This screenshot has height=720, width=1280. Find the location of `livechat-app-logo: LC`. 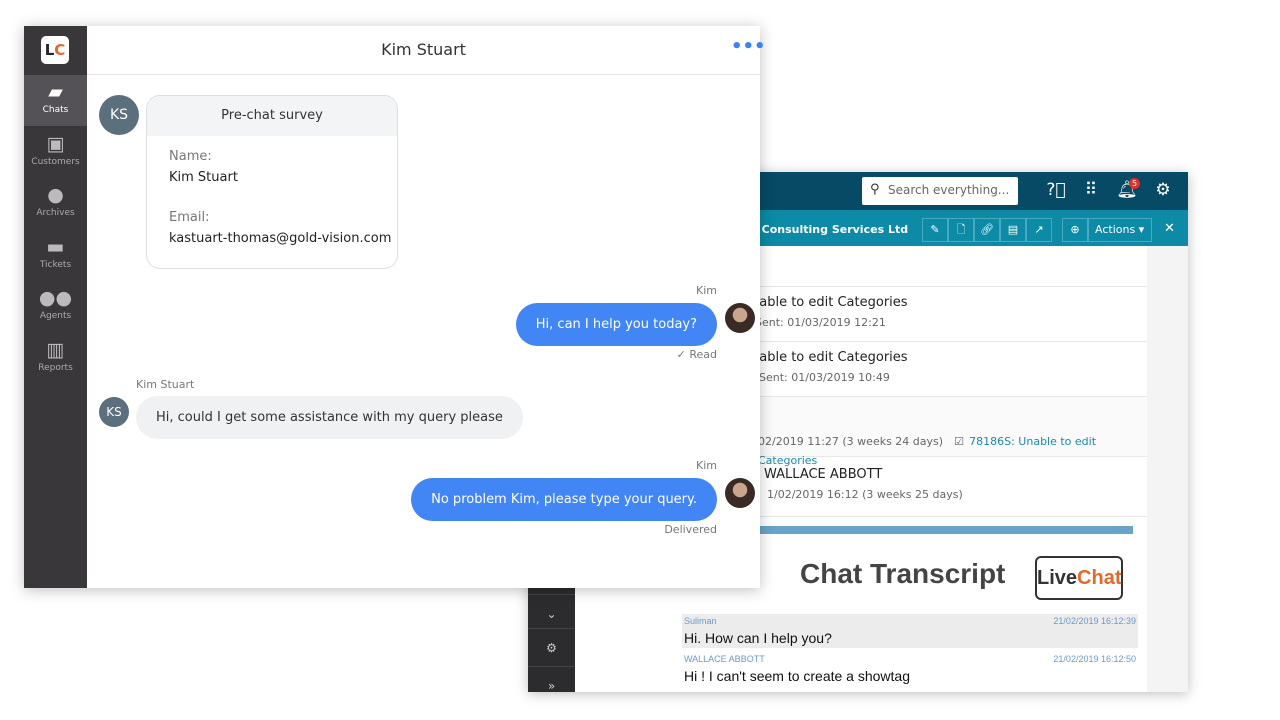

livechat-app-logo: LC is located at coordinates (55, 50).